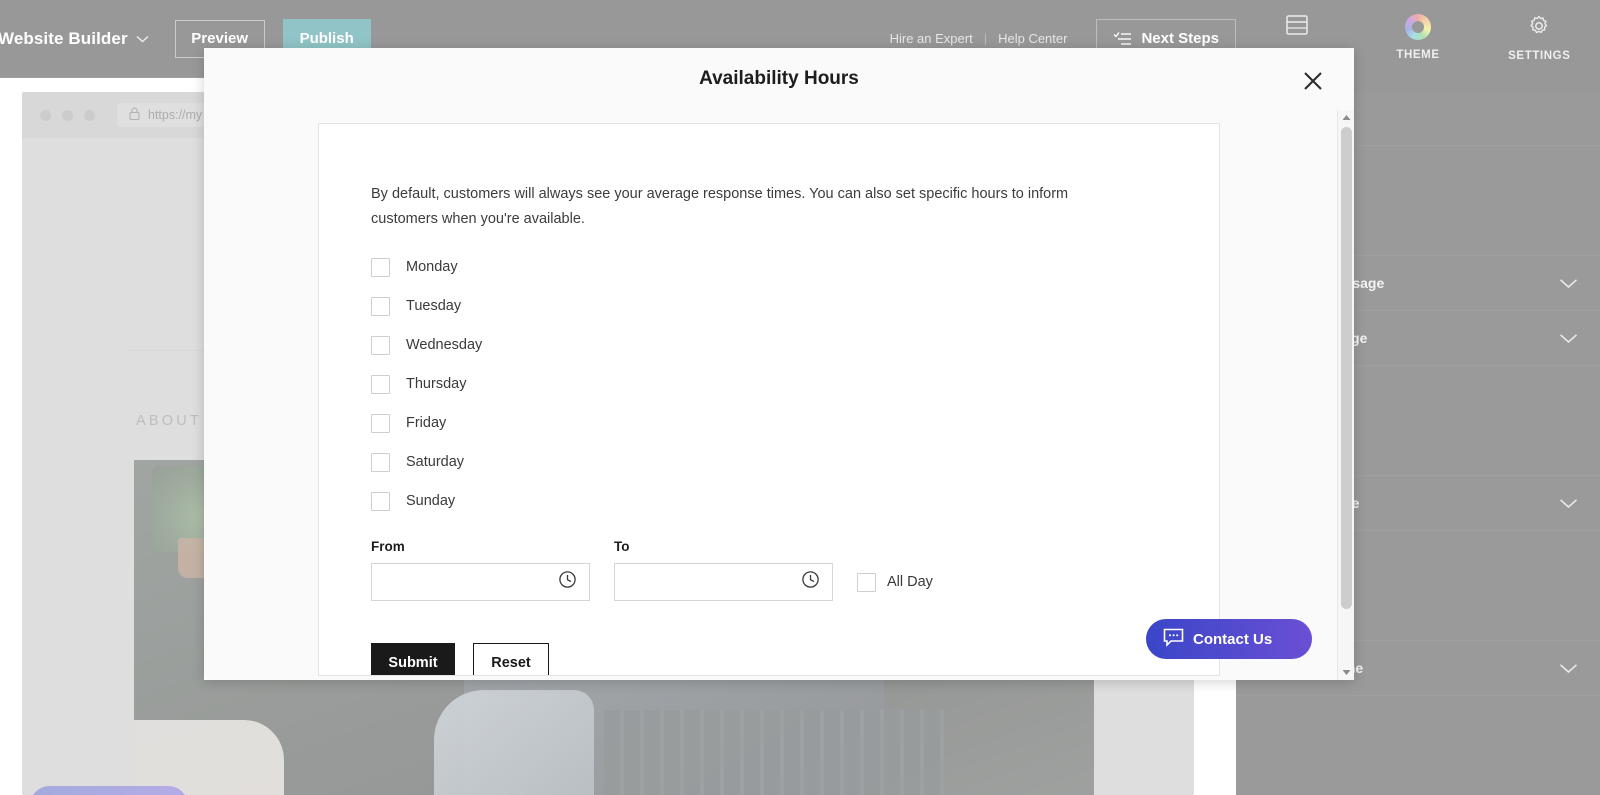 This screenshot has height=795, width=1600. Describe the element at coordinates (1346, 672) in the screenshot. I see `scroll-down-arrow-icon` at that location.